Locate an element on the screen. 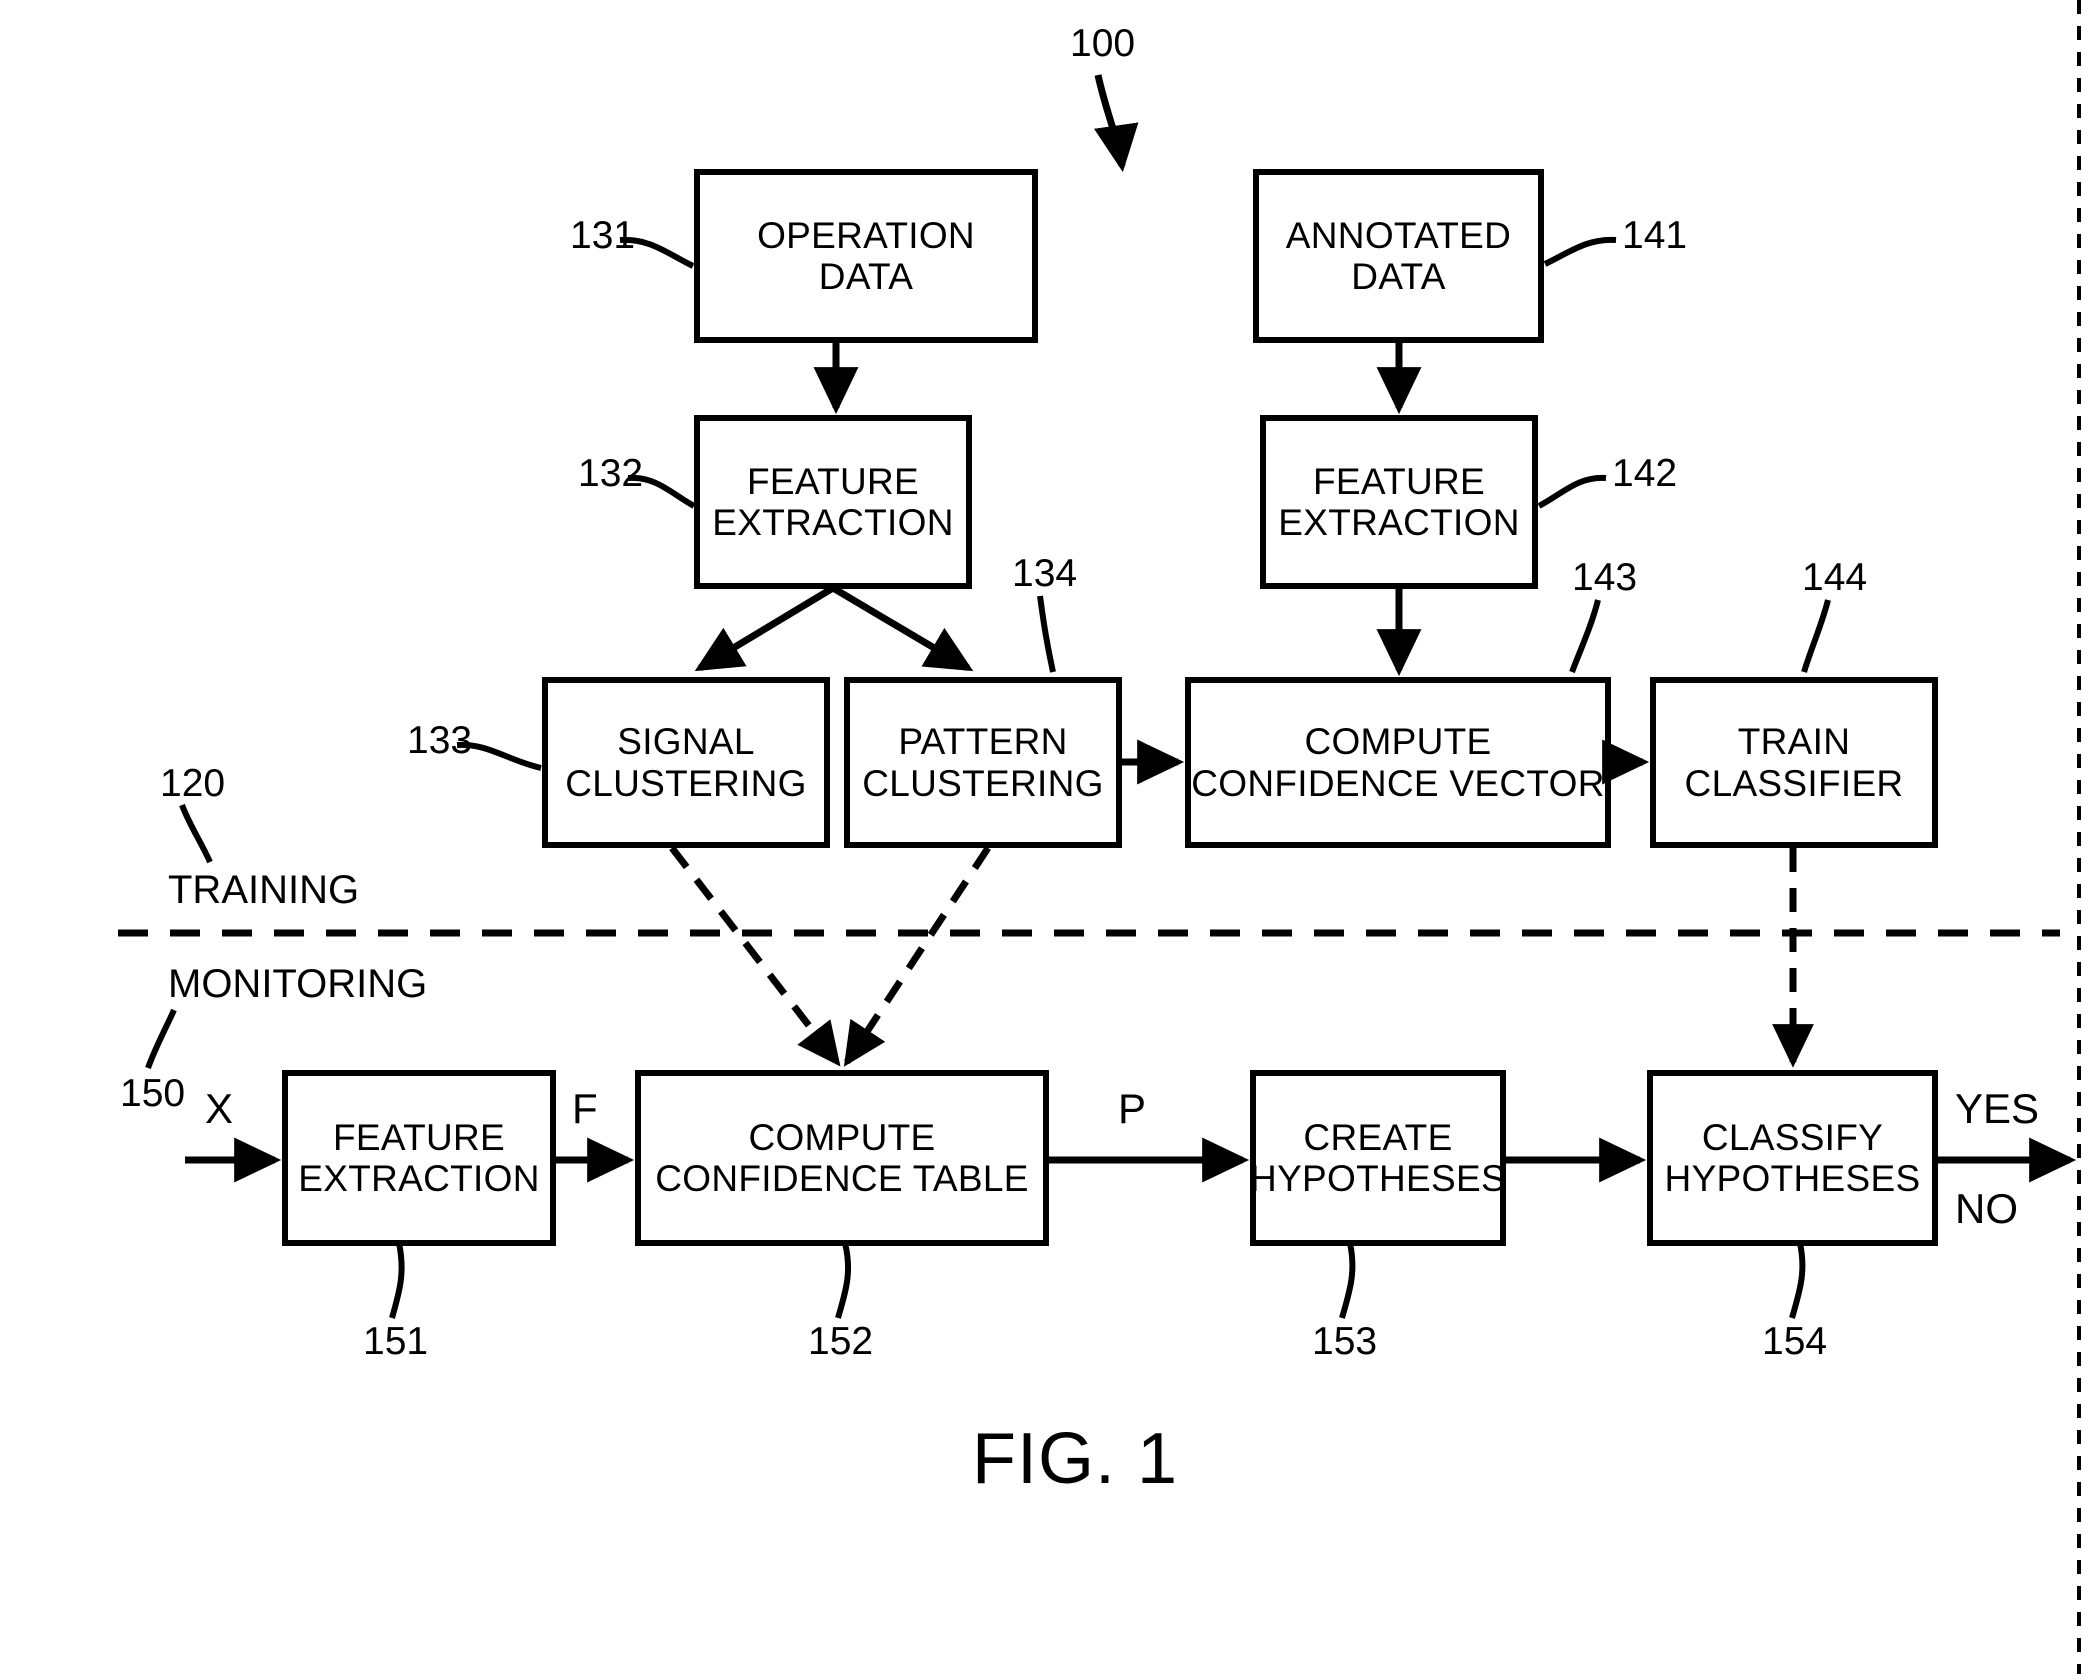 The height and width of the screenshot is (1674, 2085). box-classify-hypotheses is located at coordinates (1792, 1158).